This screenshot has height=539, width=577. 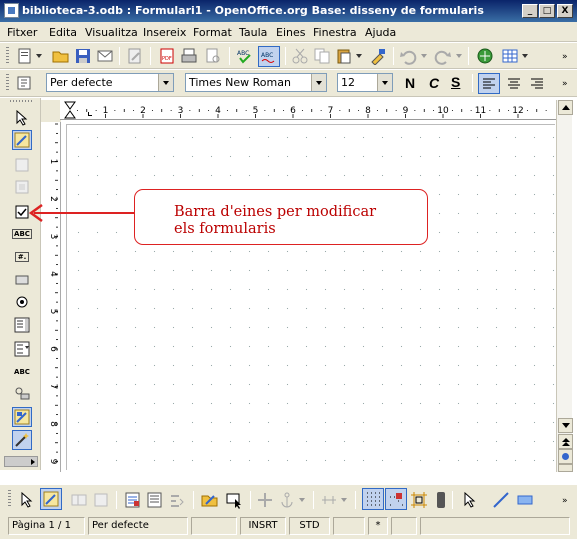 I want to click on tab-order-icon, so click(x=177, y=500).